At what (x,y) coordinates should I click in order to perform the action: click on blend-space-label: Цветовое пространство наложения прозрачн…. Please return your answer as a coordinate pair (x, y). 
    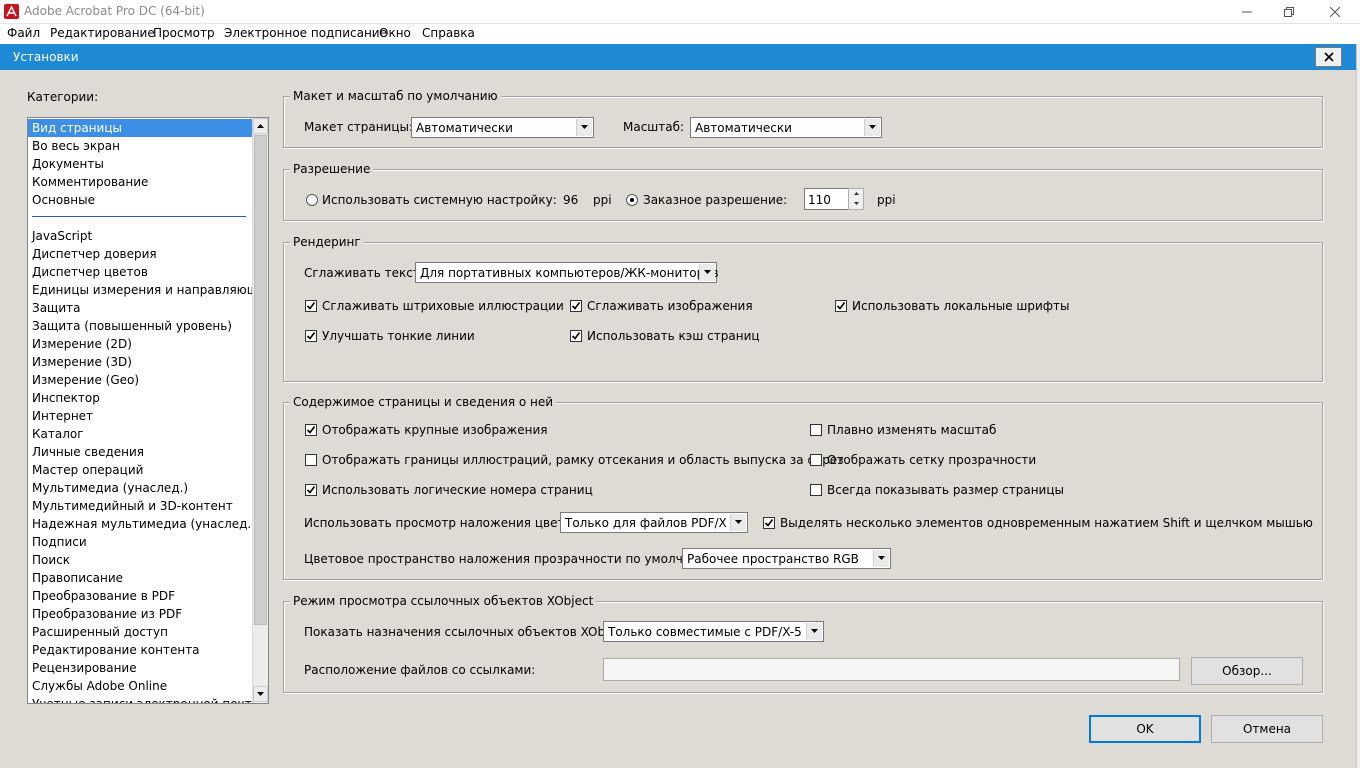
    Looking at the image, I should click on (512, 559).